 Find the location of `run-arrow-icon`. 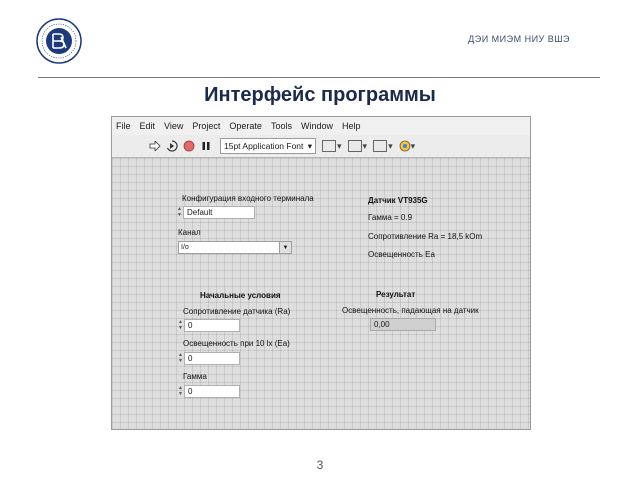

run-arrow-icon is located at coordinates (155, 146).